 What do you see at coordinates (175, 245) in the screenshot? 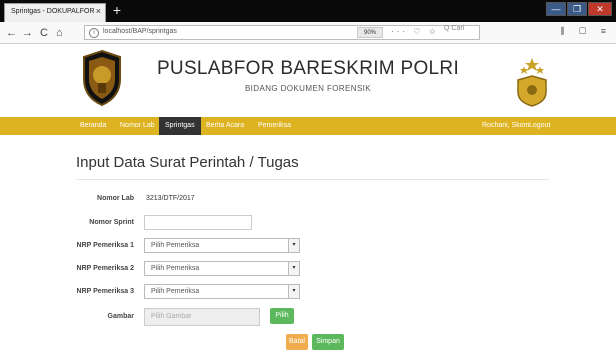
I see `nrp-pemeriksa-1-value: Pilih Pemeriksa` at bounding box center [175, 245].